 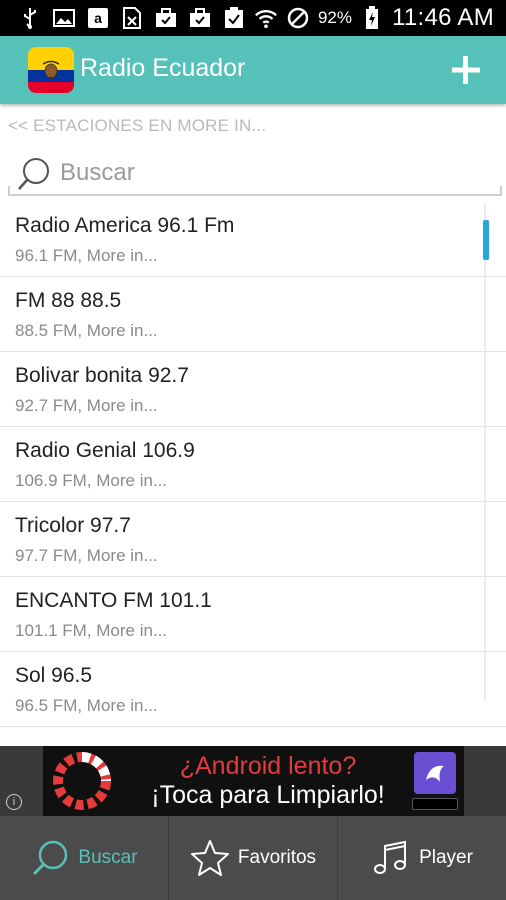 What do you see at coordinates (108, 857) in the screenshot?
I see `nav-buscar-label: Buscar` at bounding box center [108, 857].